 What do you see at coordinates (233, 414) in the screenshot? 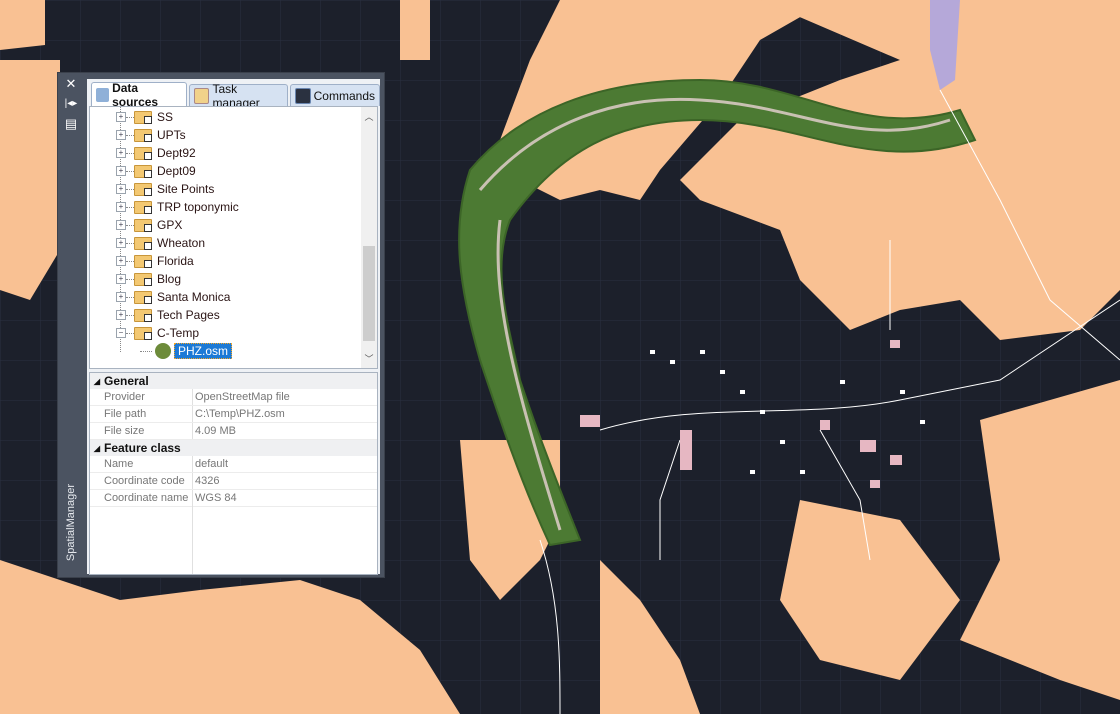
I see `property-row: File path C:\Temp\PHZ.osm` at bounding box center [233, 414].